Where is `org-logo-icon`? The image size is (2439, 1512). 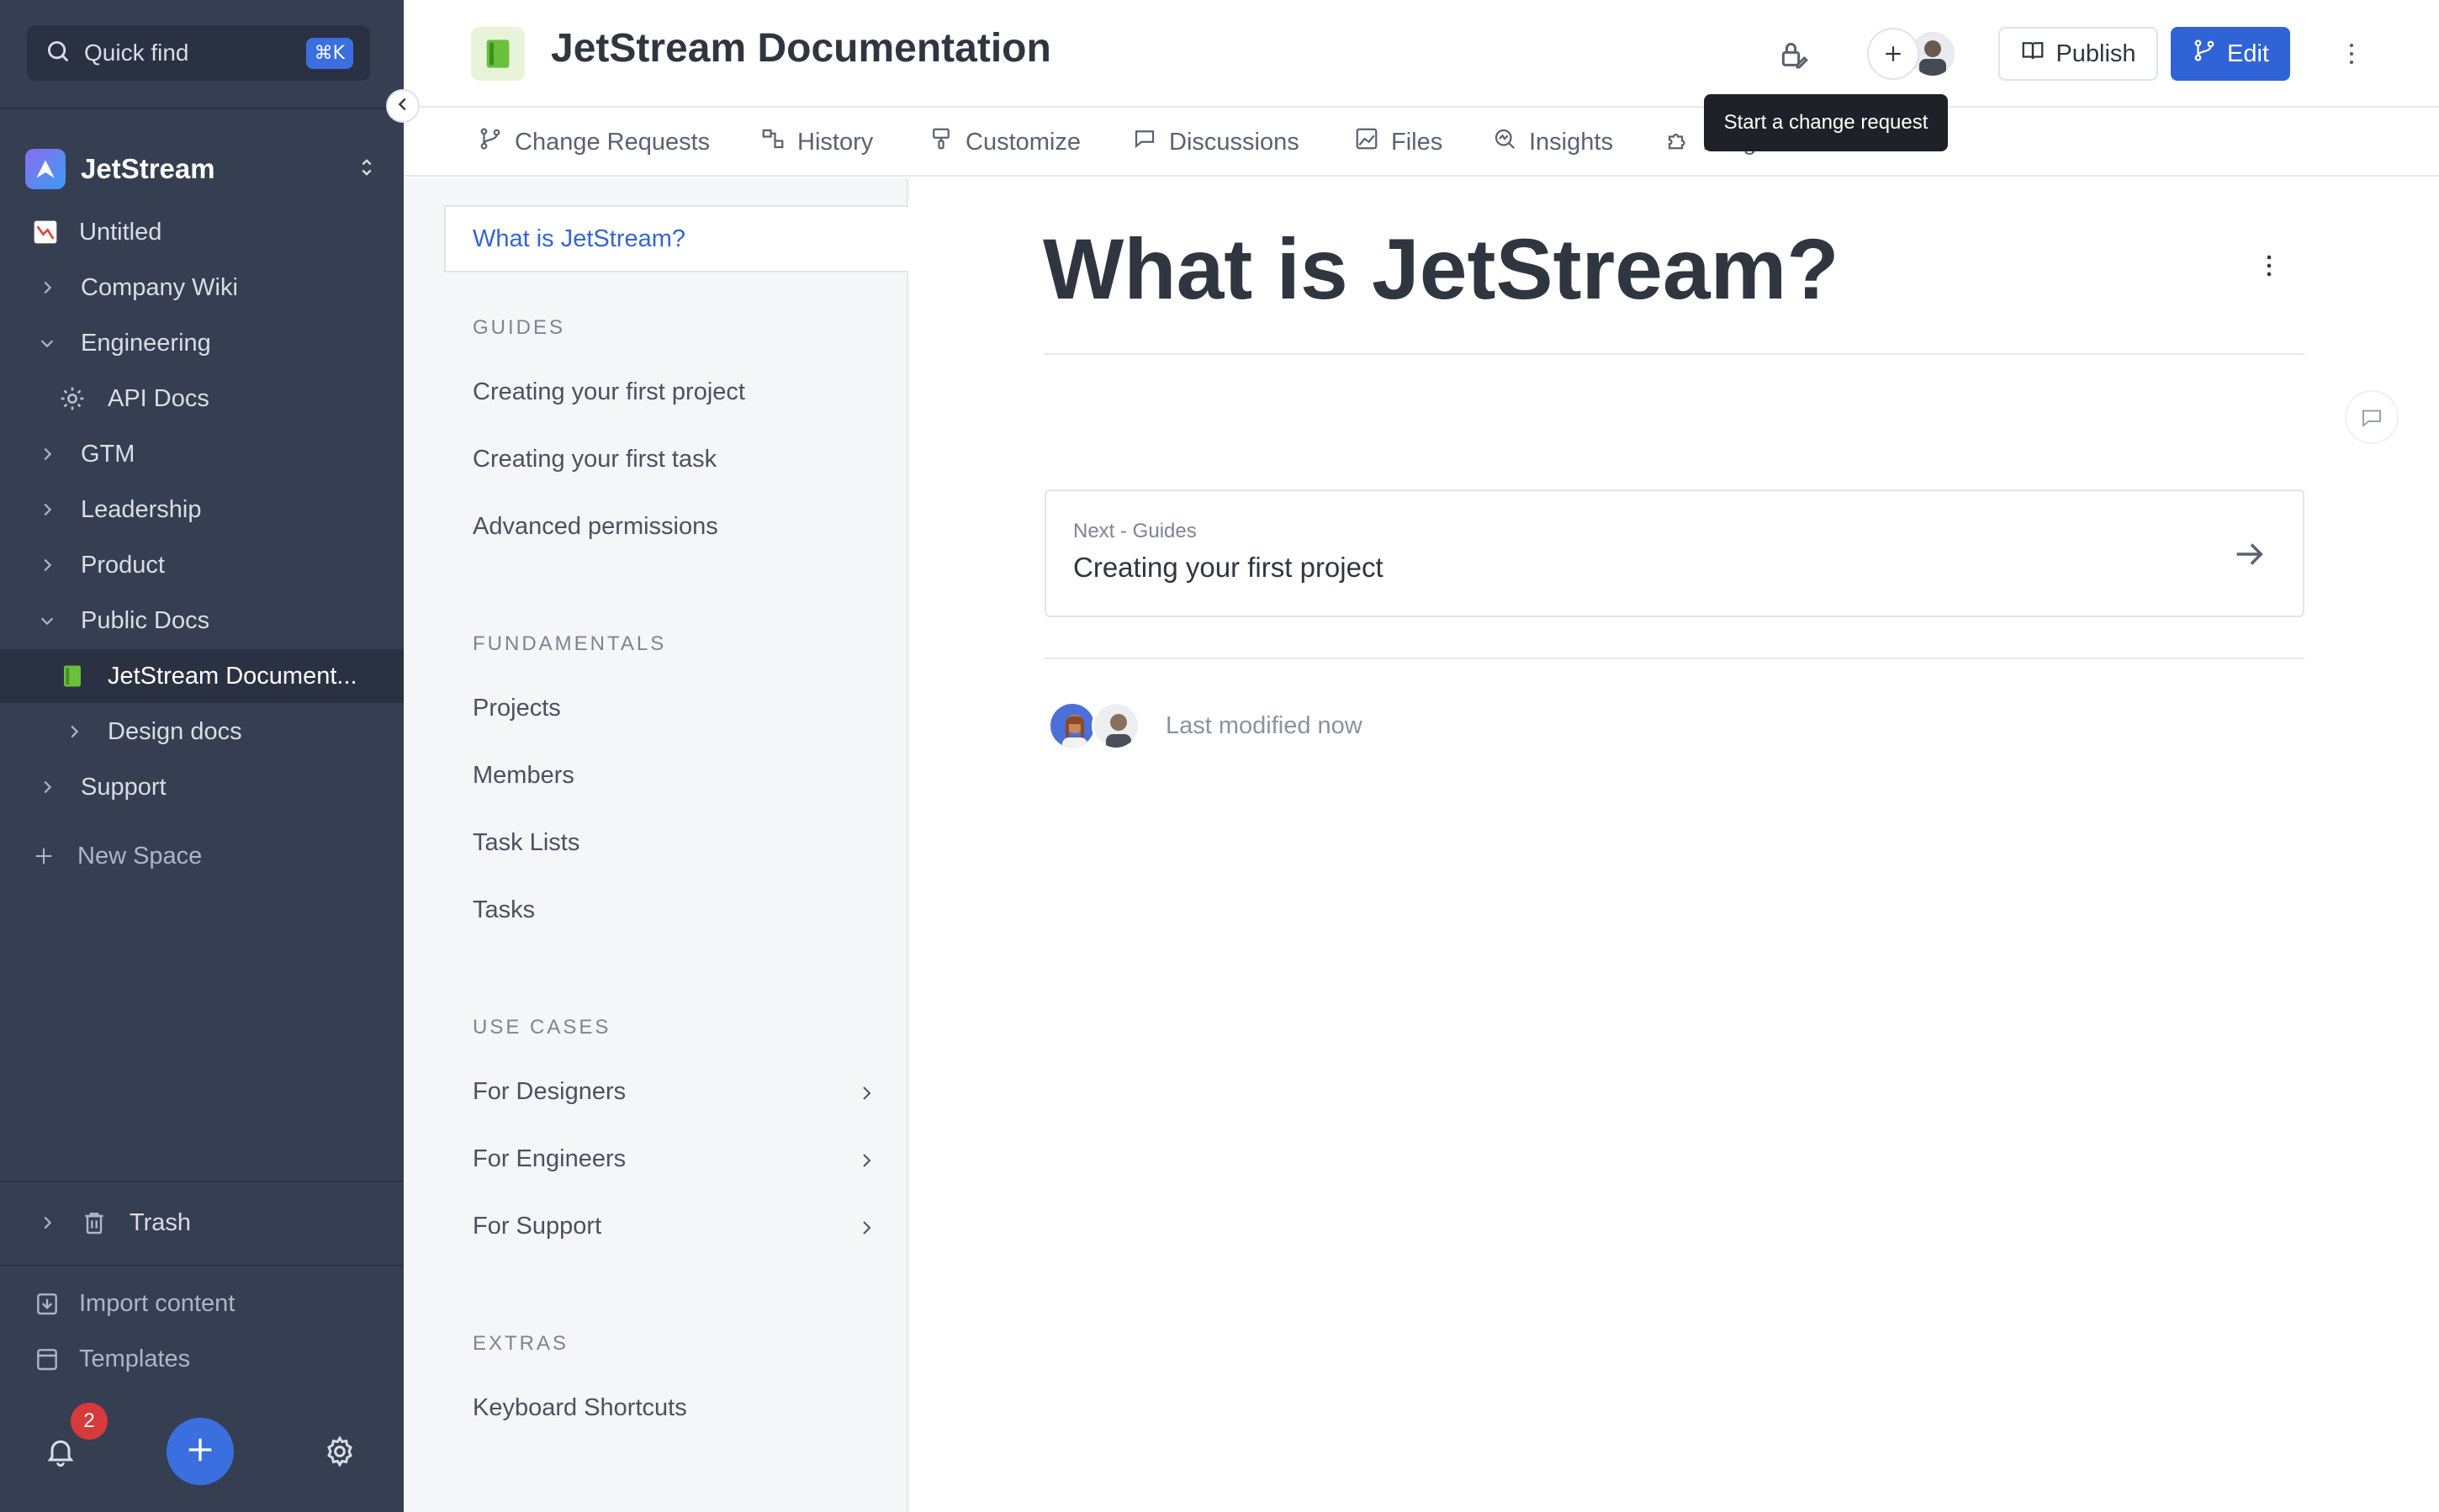 org-logo-icon is located at coordinates (46, 169).